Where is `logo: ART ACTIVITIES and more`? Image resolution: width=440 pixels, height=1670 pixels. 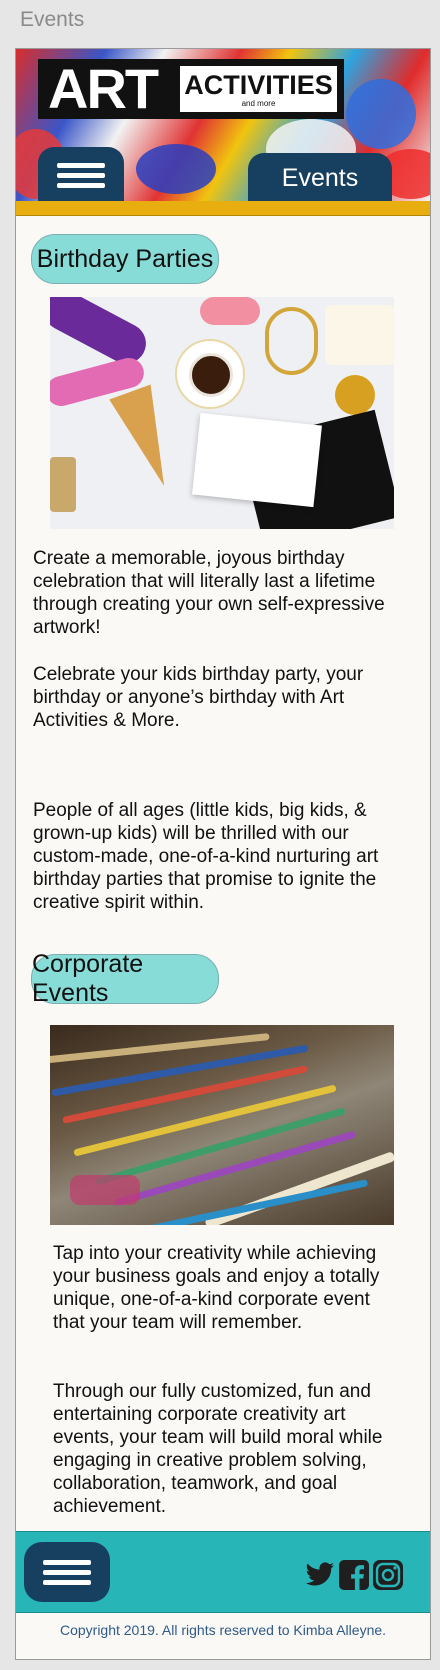
logo: ART ACTIVITIES and more is located at coordinates (191, 89).